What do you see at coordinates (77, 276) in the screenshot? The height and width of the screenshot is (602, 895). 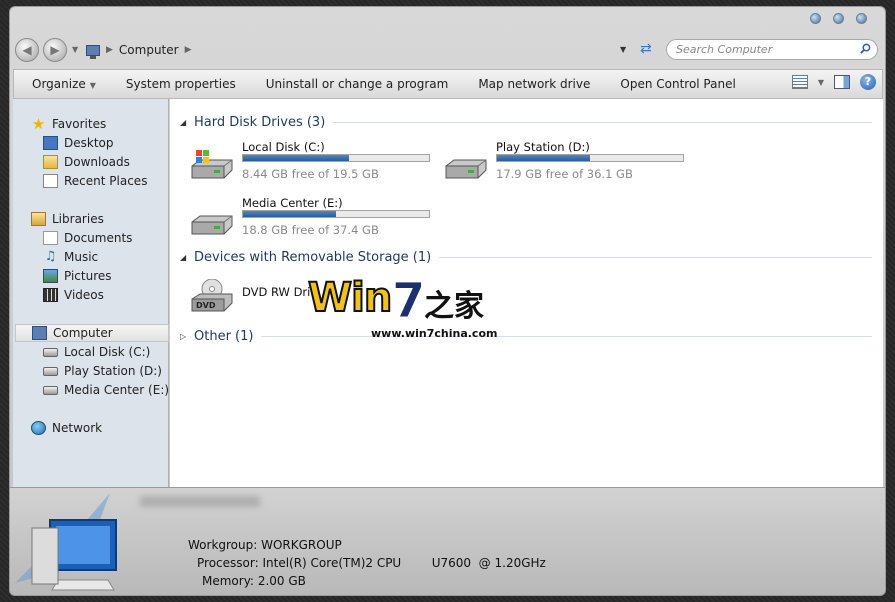 I see `sidebar-item-pictures: Pictures` at bounding box center [77, 276].